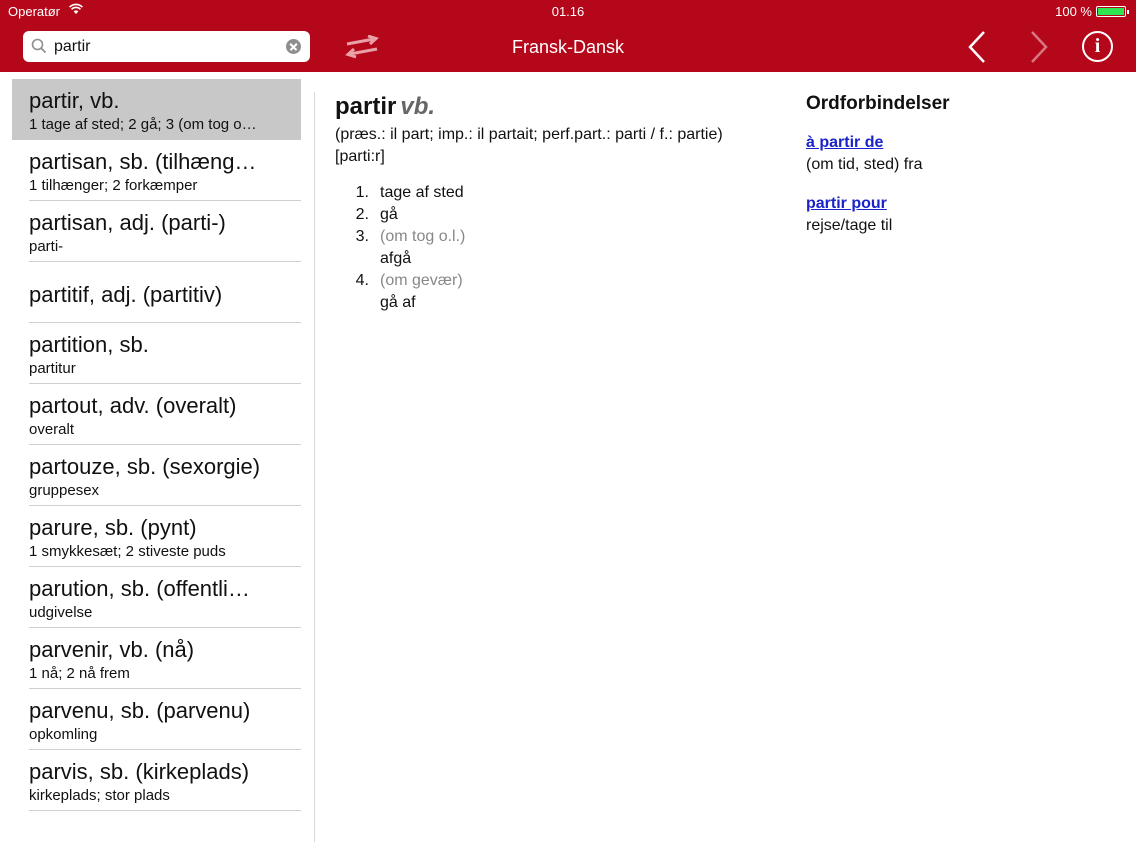 Image resolution: width=1136 pixels, height=852 pixels. I want to click on divider, so click(165, 810).